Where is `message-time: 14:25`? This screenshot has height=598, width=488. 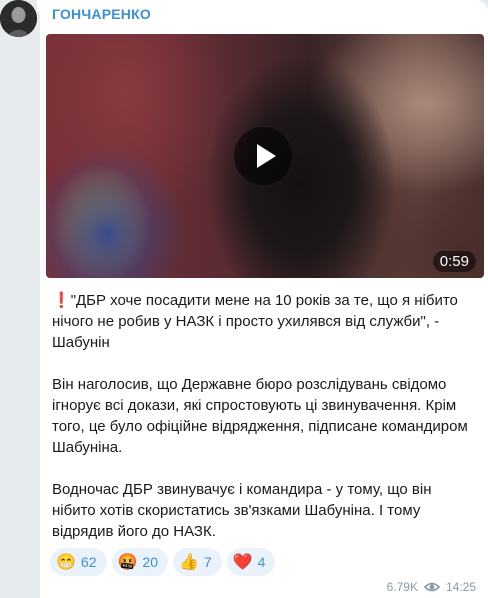
message-time: 14:25 is located at coordinates (460, 587).